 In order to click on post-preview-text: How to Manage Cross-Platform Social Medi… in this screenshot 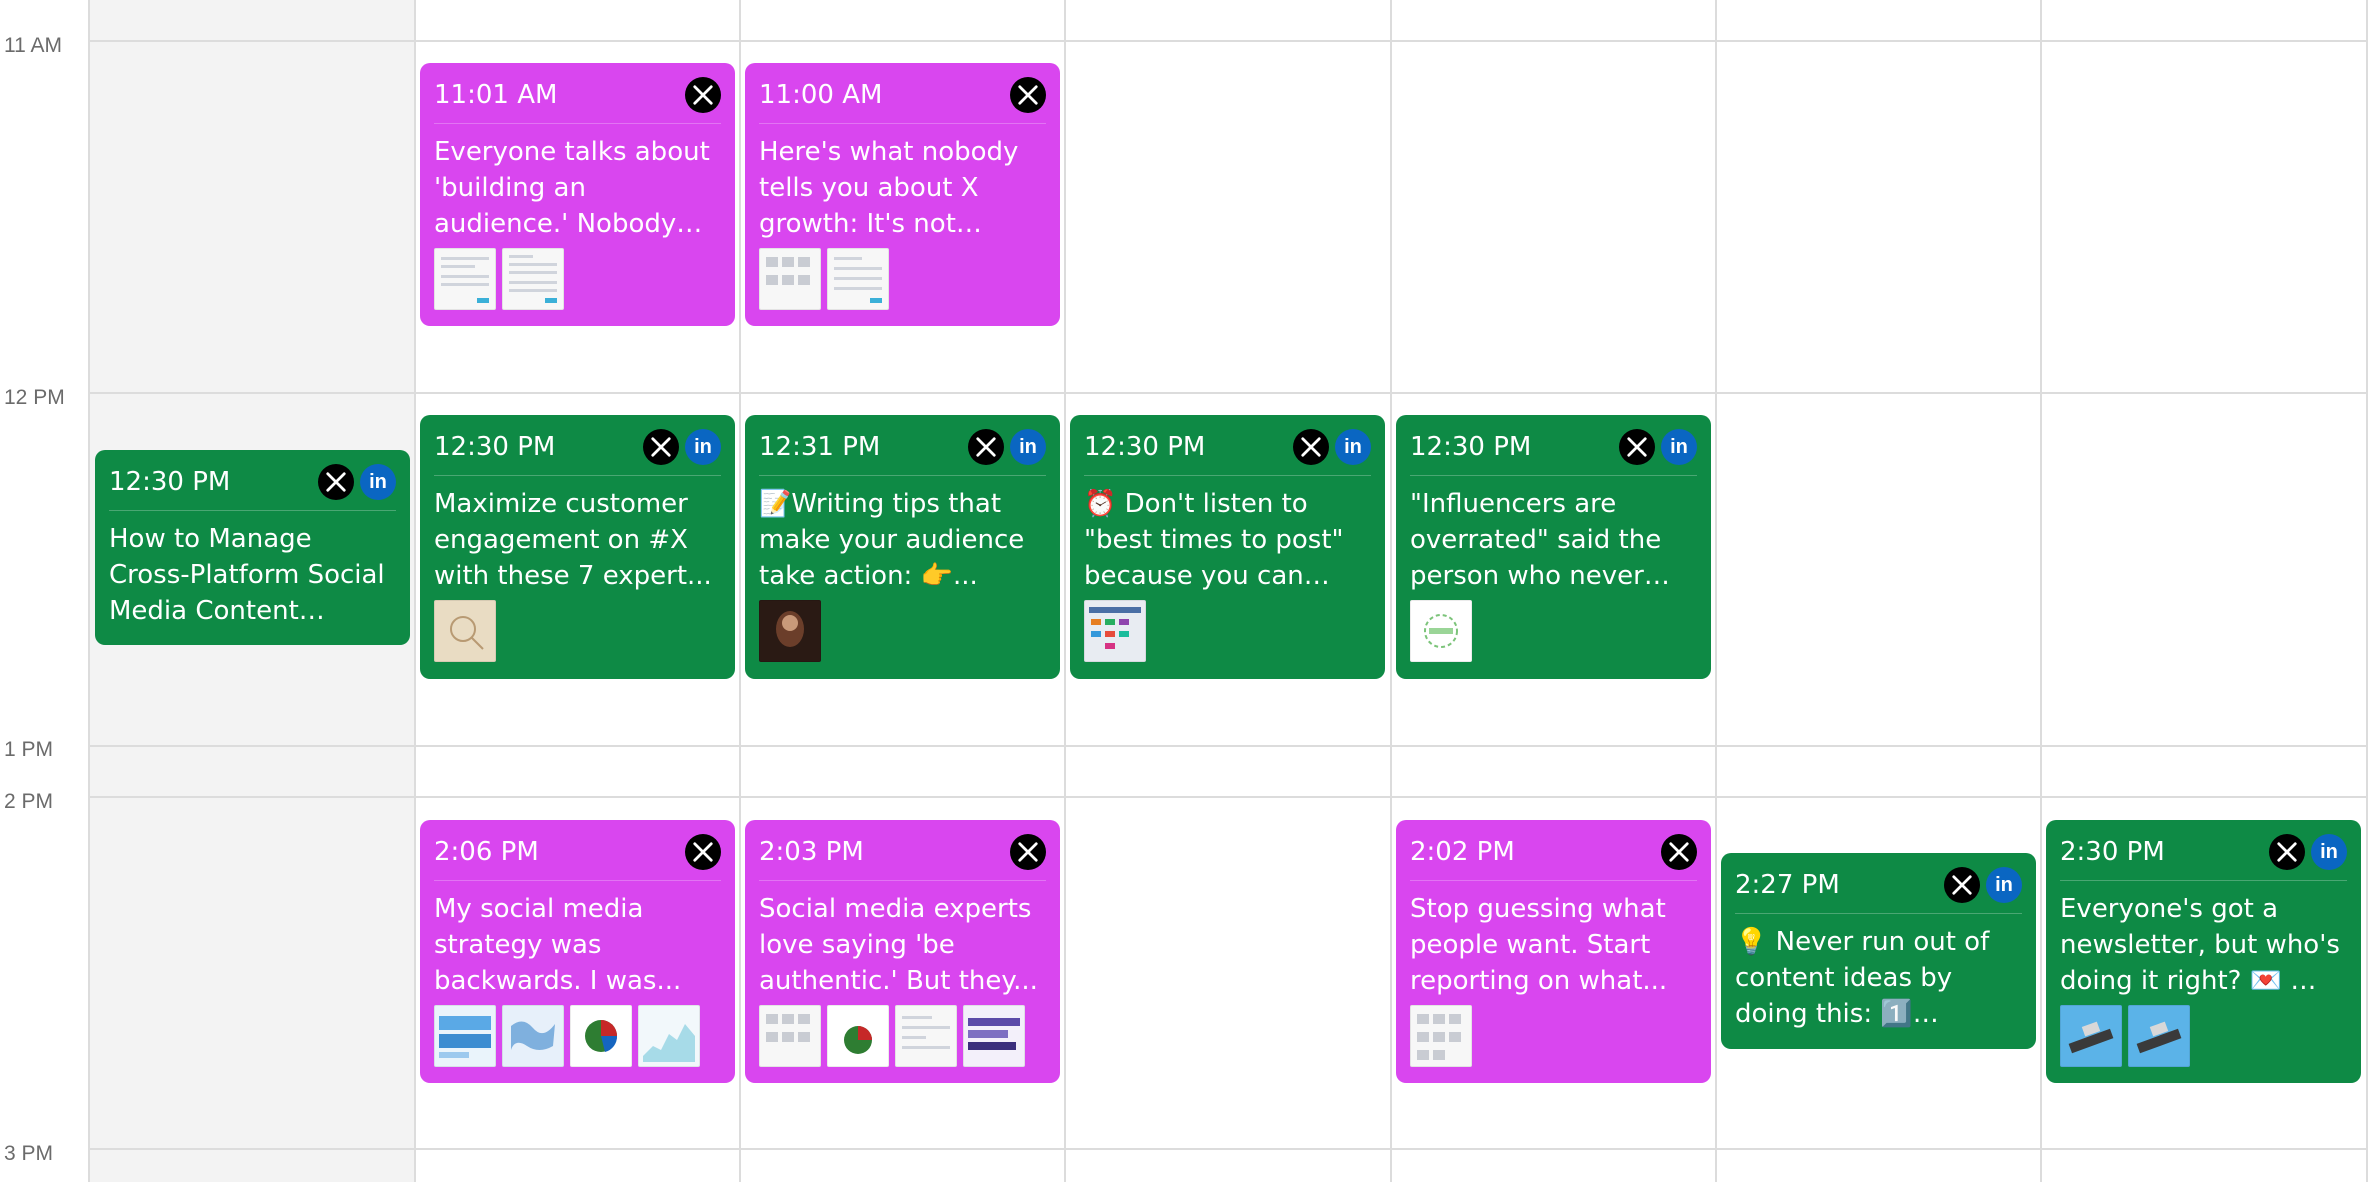, I will do `click(247, 575)`.